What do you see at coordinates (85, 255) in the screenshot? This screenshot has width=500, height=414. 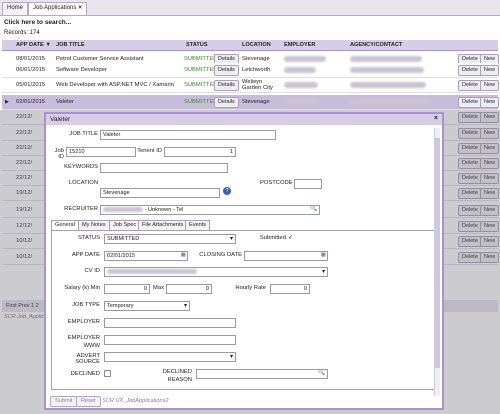 I see `app-date-label: APP DATE` at bounding box center [85, 255].